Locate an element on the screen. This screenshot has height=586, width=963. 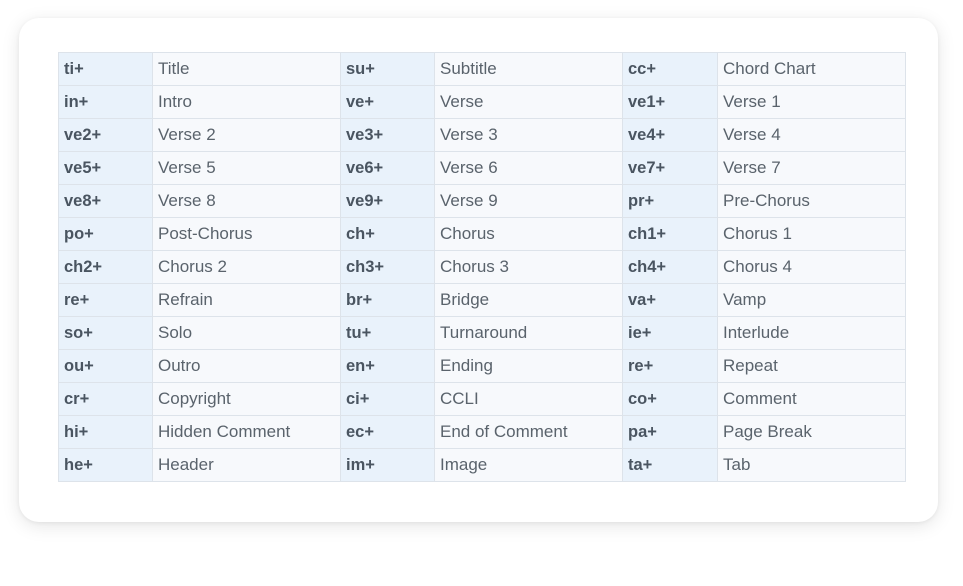
shortcut-code-cell: en+ is located at coordinates (387, 366).